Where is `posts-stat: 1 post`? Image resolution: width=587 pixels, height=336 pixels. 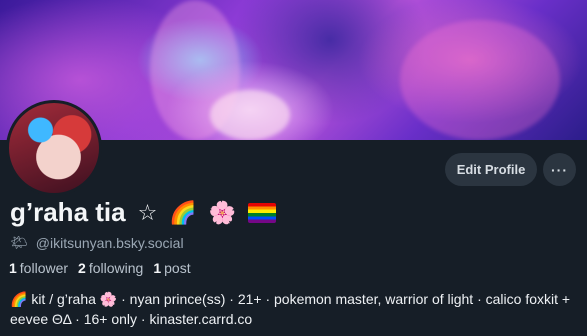
posts-stat: 1 post is located at coordinates (171, 268).